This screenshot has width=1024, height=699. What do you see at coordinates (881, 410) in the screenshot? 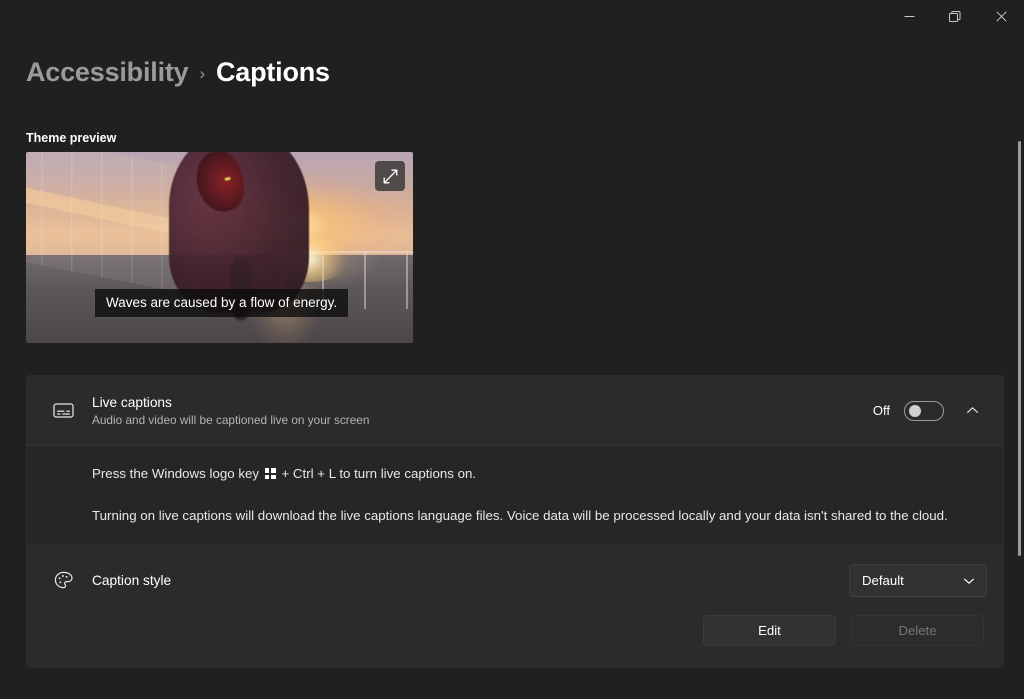
I see `live-captions-toggle-label: Off` at bounding box center [881, 410].